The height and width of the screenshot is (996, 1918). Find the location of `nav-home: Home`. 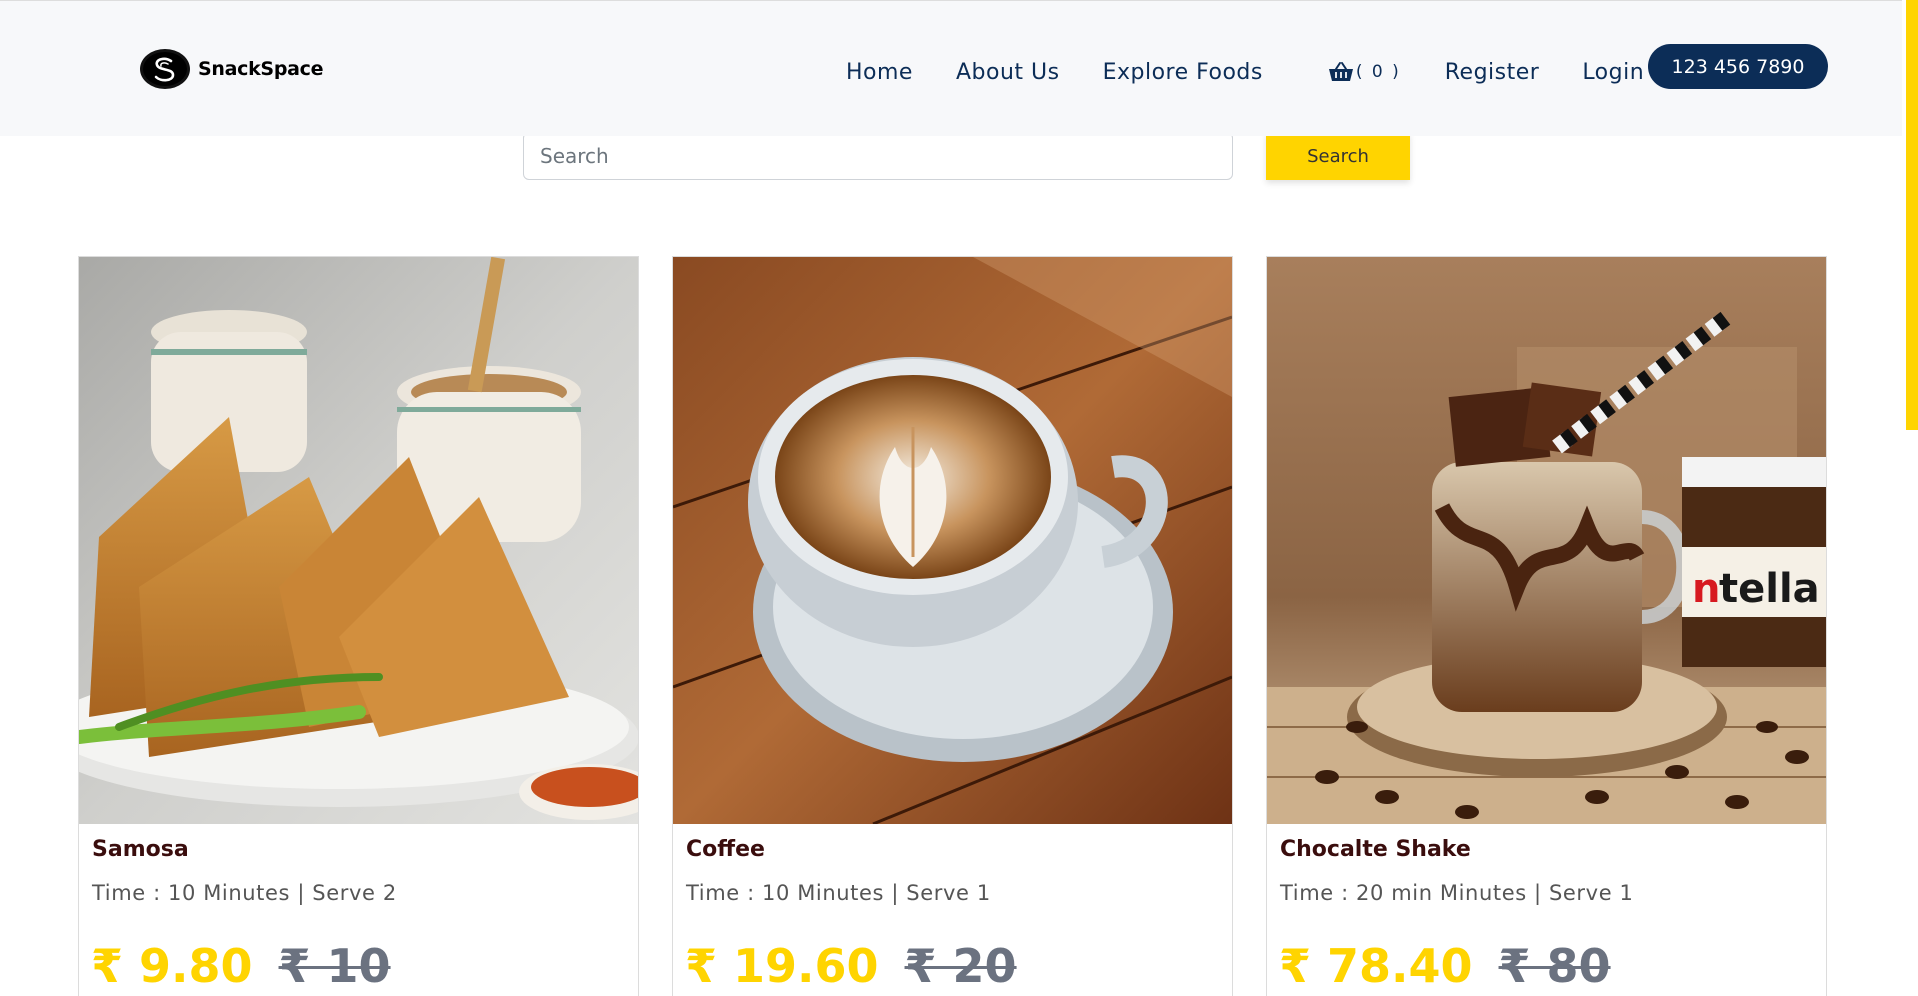

nav-home: Home is located at coordinates (879, 72).